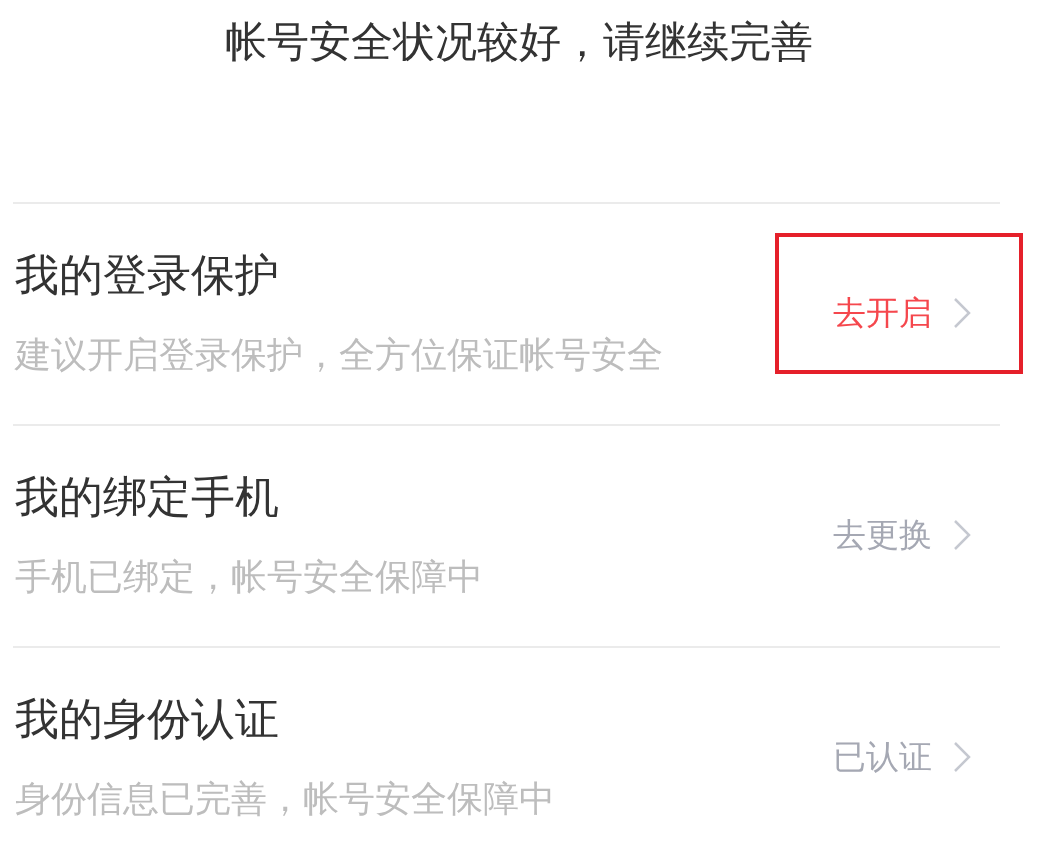 This screenshot has width=1037, height=857. I want to click on item-description: 手机已绑定，帐号安全保障中, so click(249, 577).